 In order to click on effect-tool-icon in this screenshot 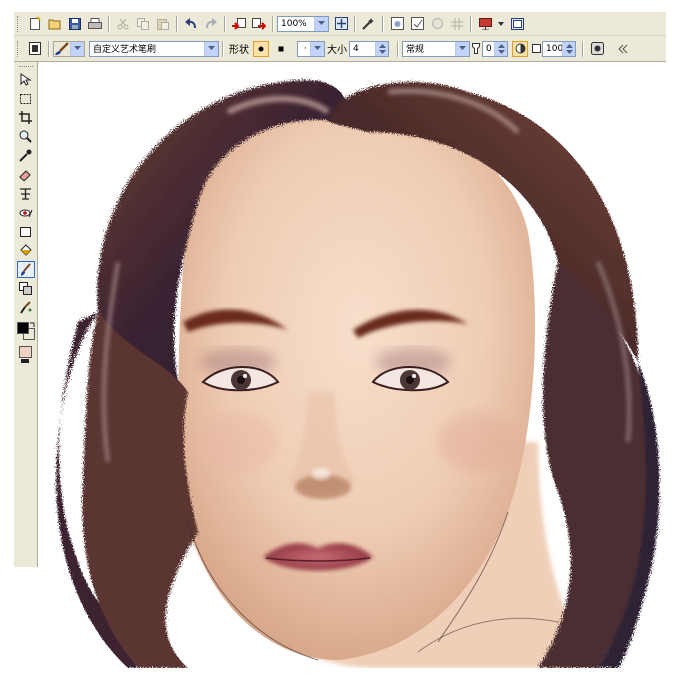, I will do `click(26, 307)`.